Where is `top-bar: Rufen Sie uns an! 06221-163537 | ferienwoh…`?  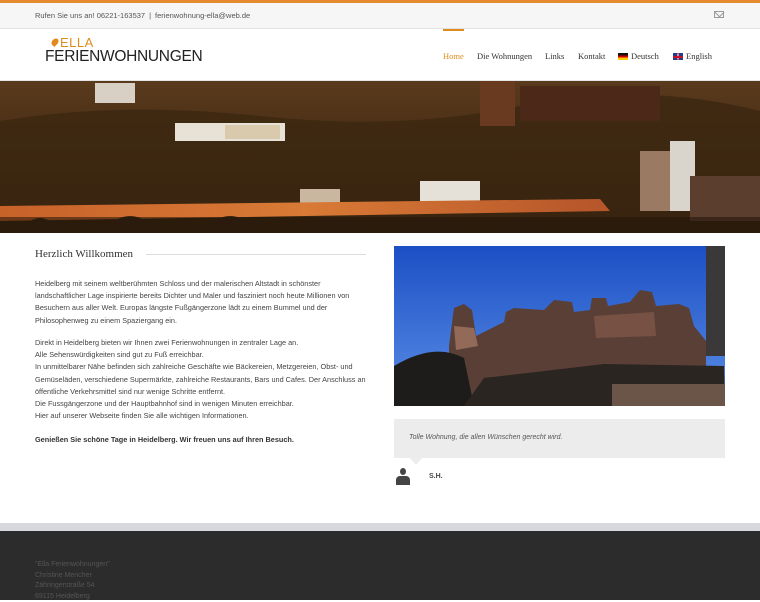
top-bar: Rufen Sie uns an! 06221-163537 | ferienwoh… is located at coordinates (380, 16).